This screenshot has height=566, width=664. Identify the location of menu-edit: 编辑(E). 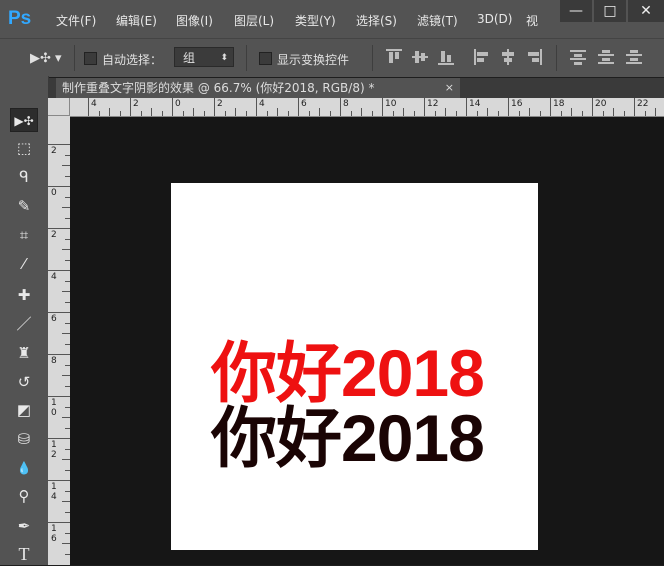
(136, 20).